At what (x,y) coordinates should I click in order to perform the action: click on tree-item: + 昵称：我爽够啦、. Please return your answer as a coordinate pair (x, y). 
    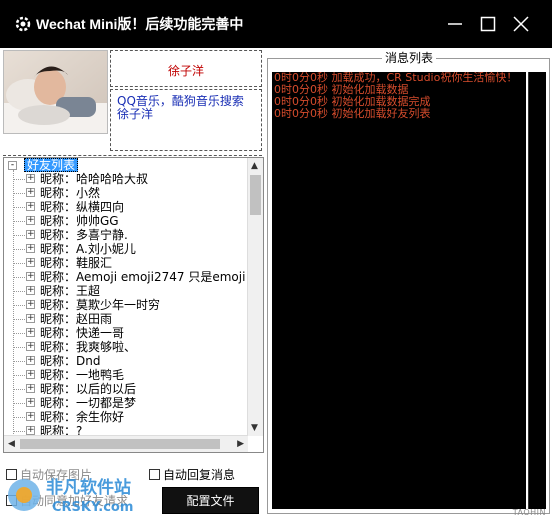
    Looking at the image, I should click on (127, 347).